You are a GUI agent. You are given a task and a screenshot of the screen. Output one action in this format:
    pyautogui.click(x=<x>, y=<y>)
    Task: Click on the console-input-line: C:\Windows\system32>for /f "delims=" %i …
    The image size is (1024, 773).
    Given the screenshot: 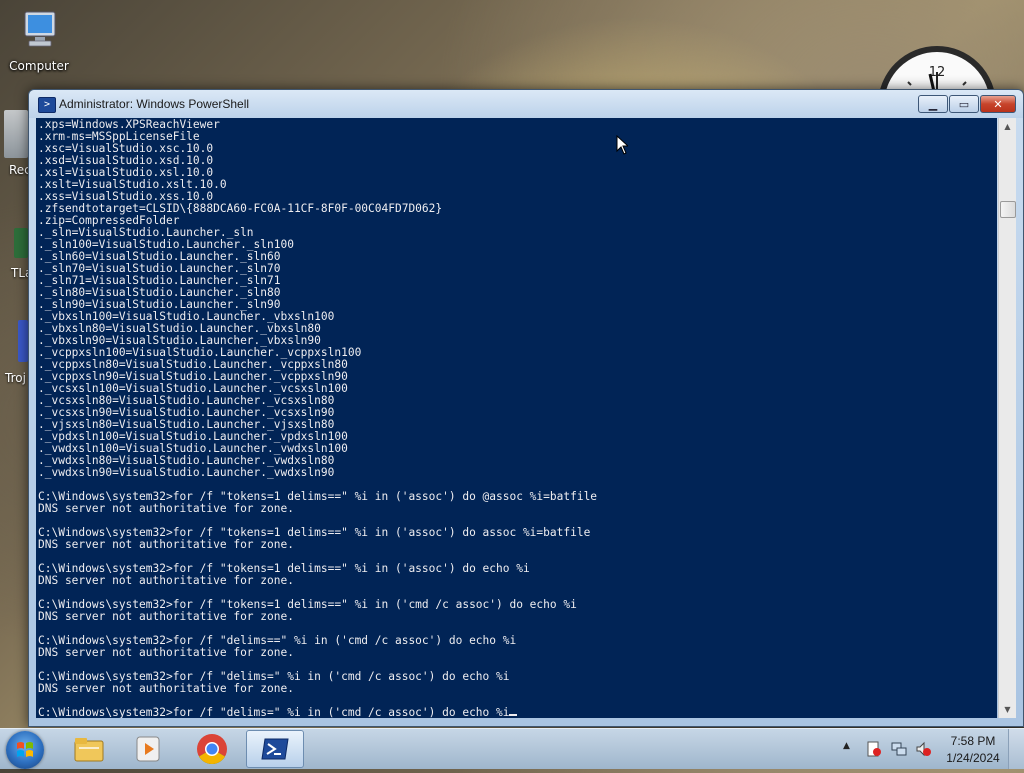 What is the action you would take?
    pyautogui.click(x=273, y=712)
    